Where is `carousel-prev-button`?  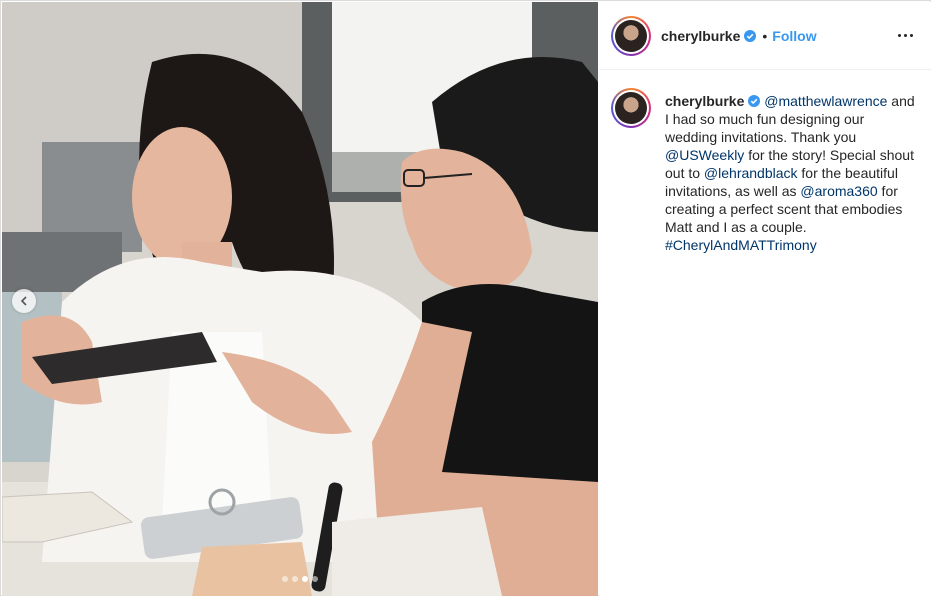
carousel-prev-button is located at coordinates (24, 301).